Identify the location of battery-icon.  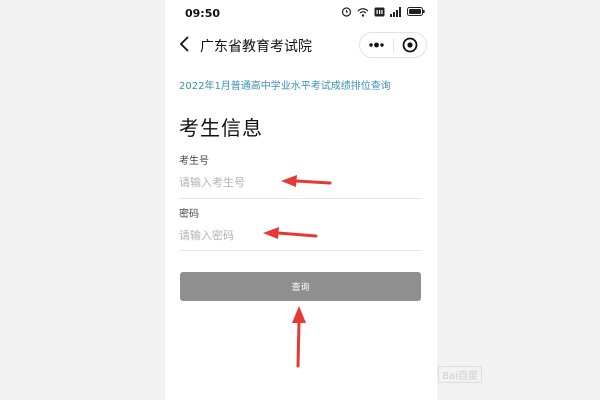
(416, 11).